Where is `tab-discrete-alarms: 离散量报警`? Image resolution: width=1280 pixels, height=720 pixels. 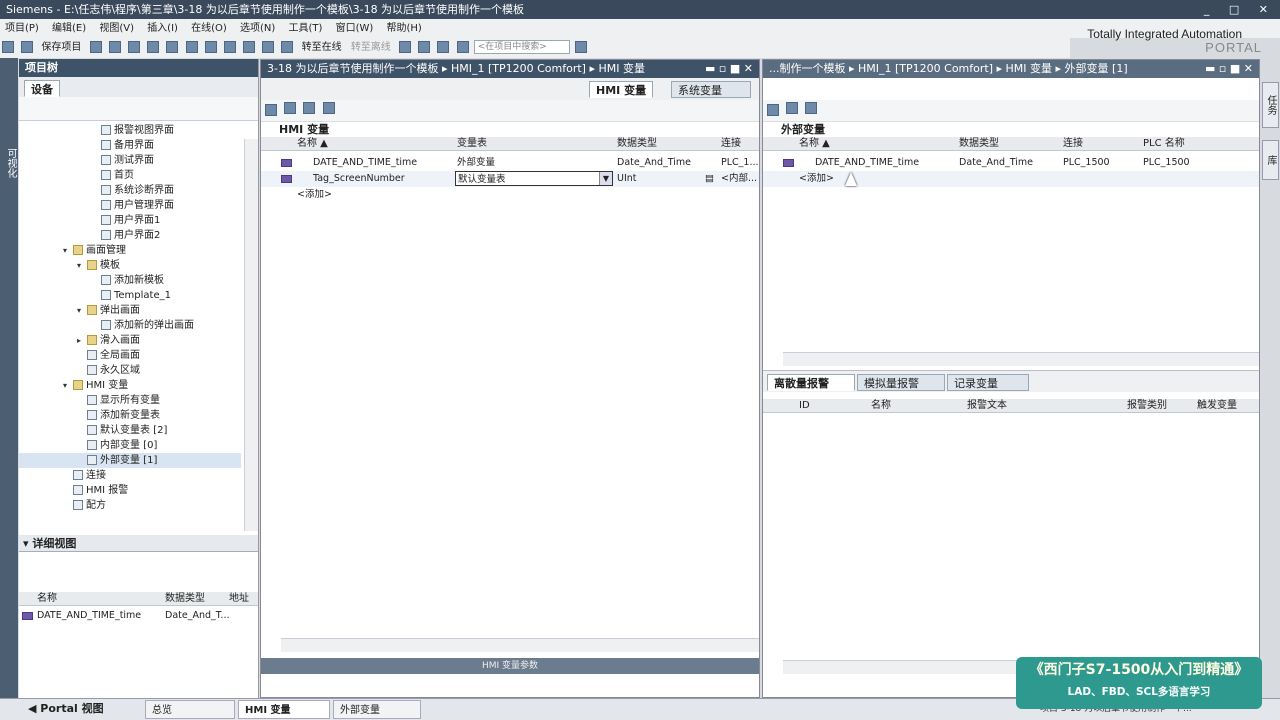
tab-discrete-alarms: 离散量报警 is located at coordinates (811, 382).